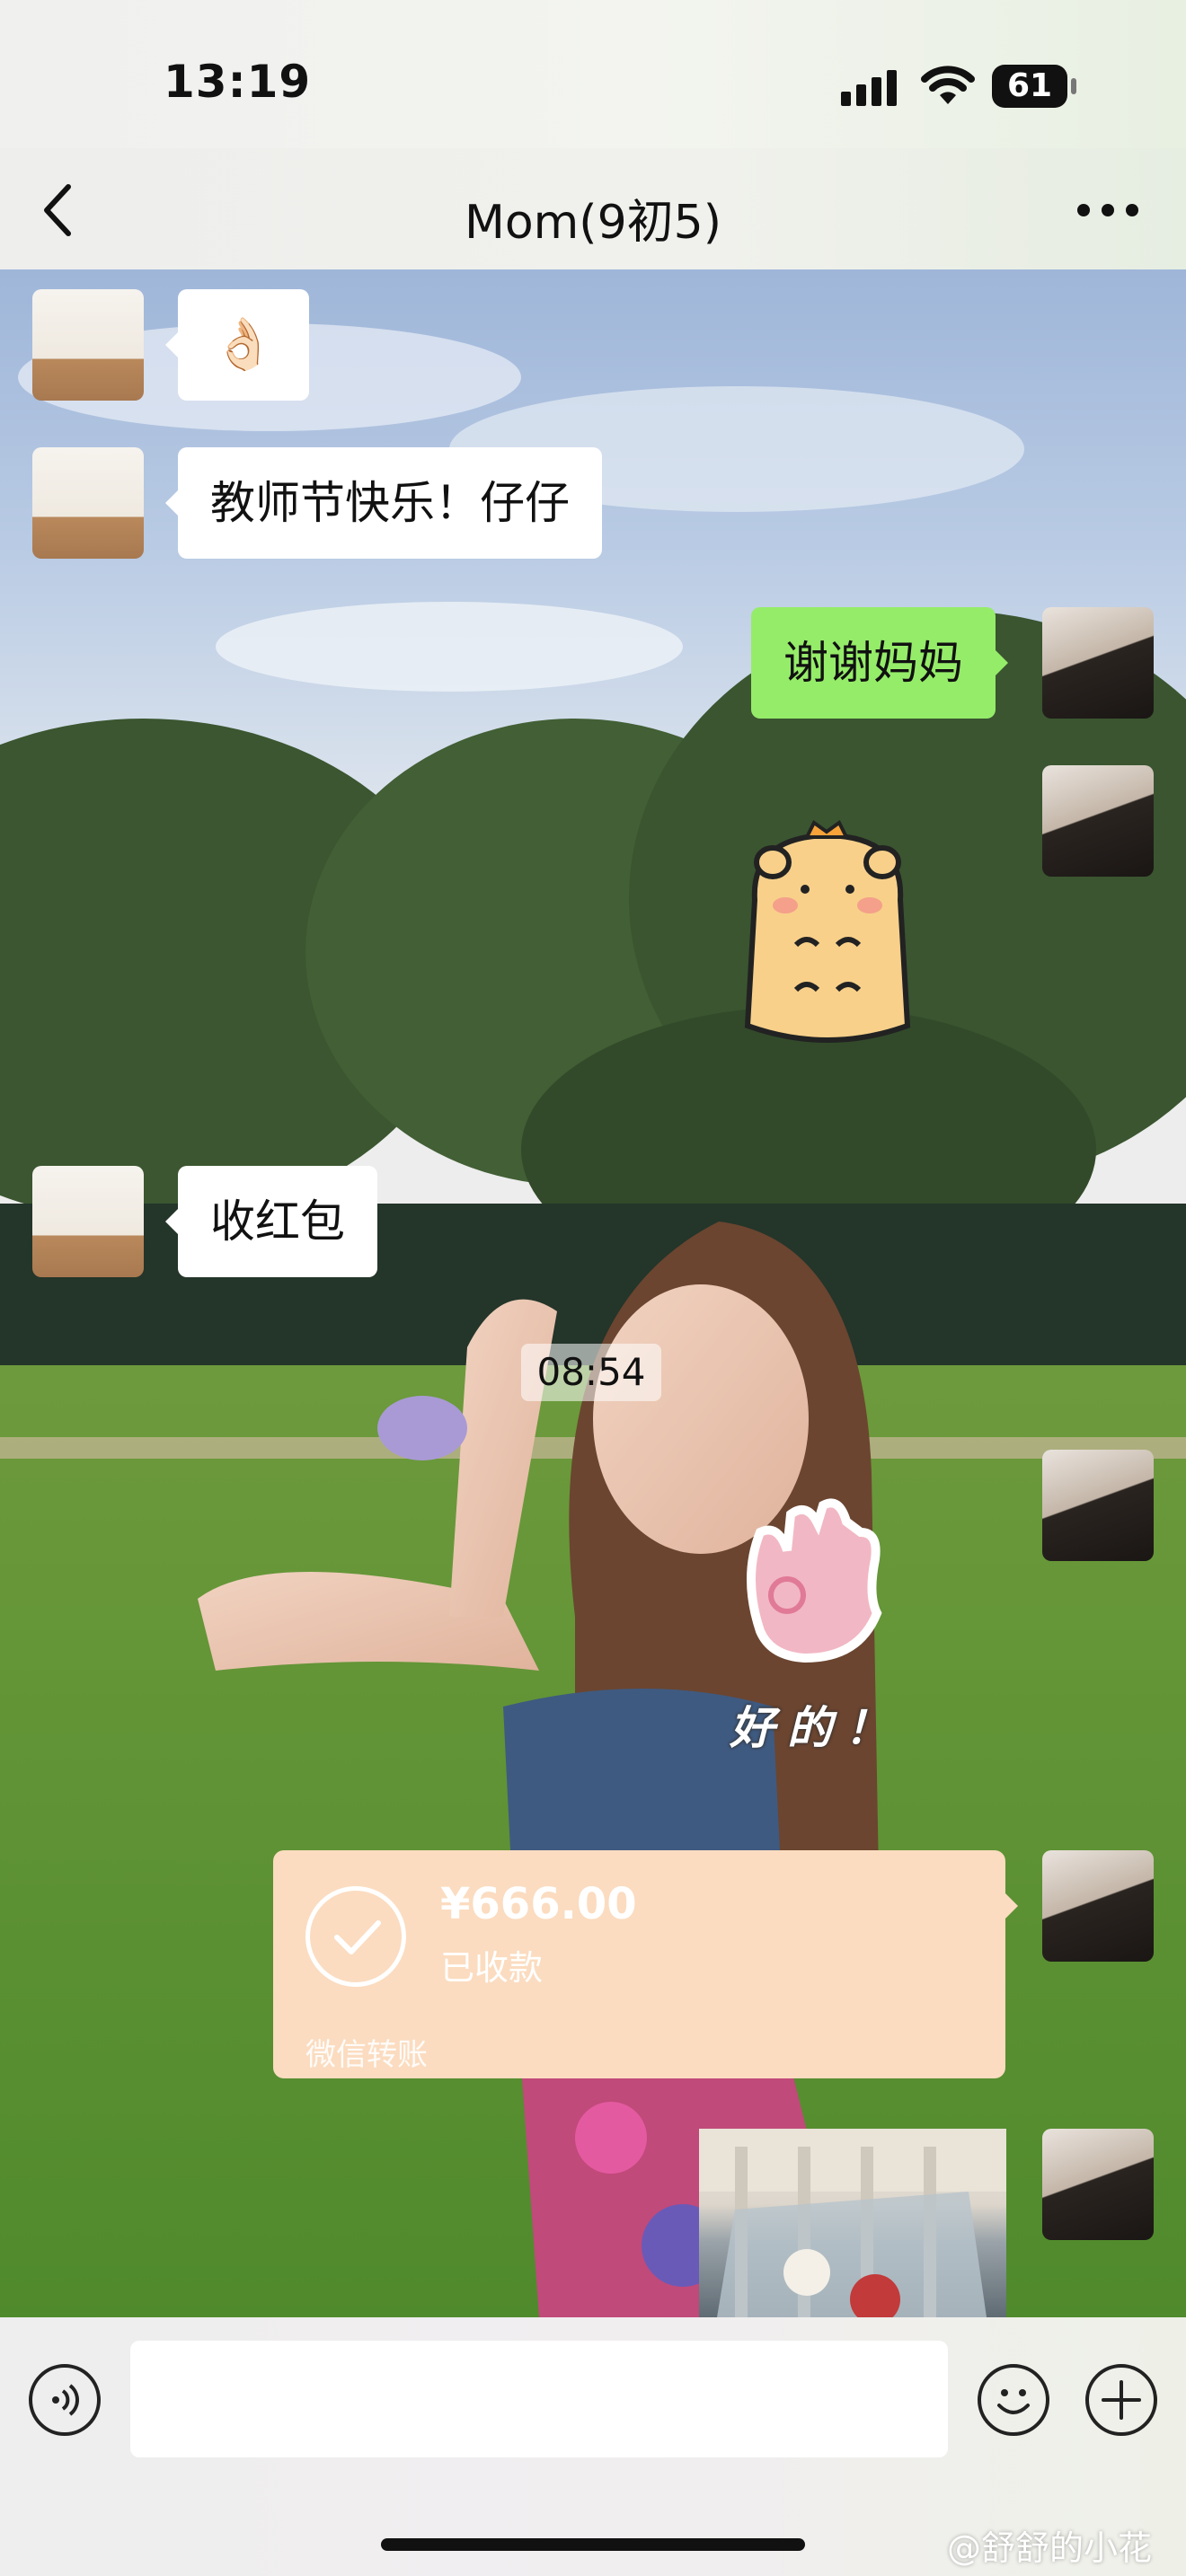  Describe the element at coordinates (1121, 2400) in the screenshot. I see `plus-icon` at that location.